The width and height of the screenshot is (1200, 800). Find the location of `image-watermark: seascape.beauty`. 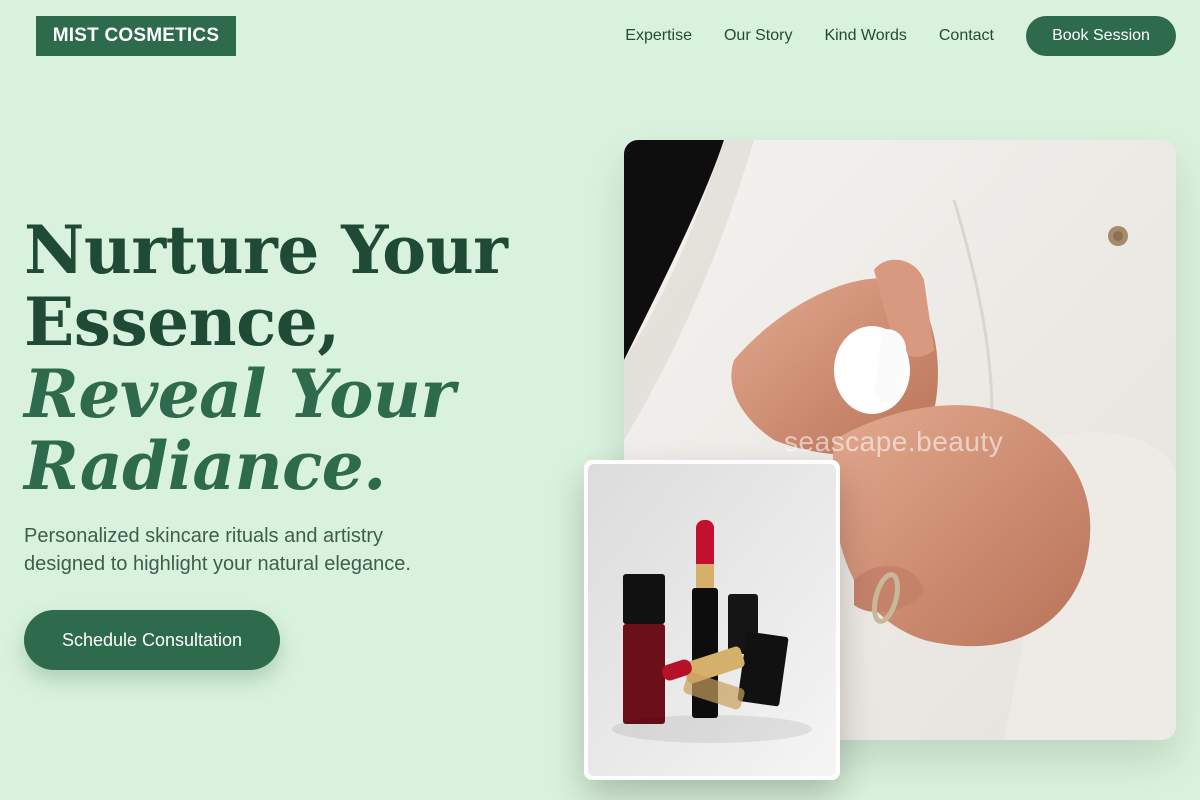

image-watermark: seascape.beauty is located at coordinates (894, 441).